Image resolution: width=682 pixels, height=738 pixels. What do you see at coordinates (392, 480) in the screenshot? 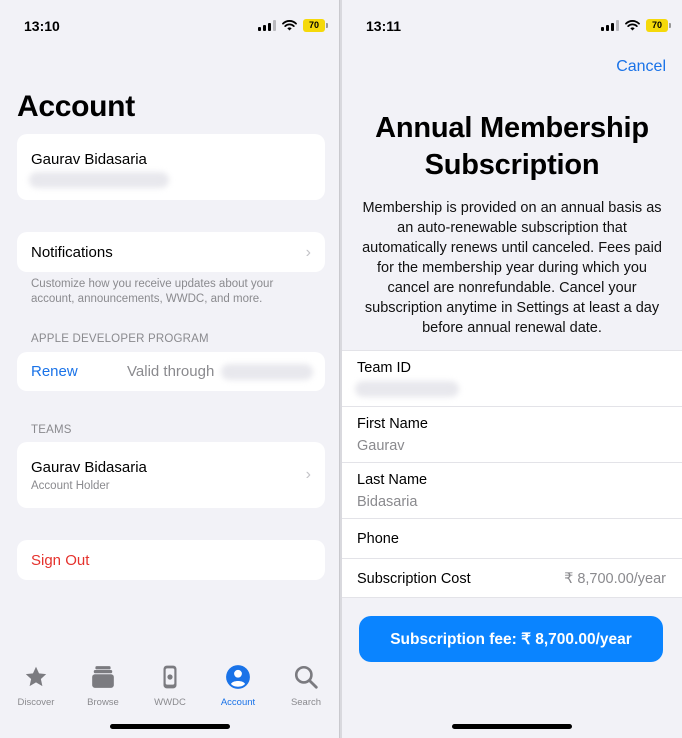
I see `last-name-label: Last Name` at bounding box center [392, 480].